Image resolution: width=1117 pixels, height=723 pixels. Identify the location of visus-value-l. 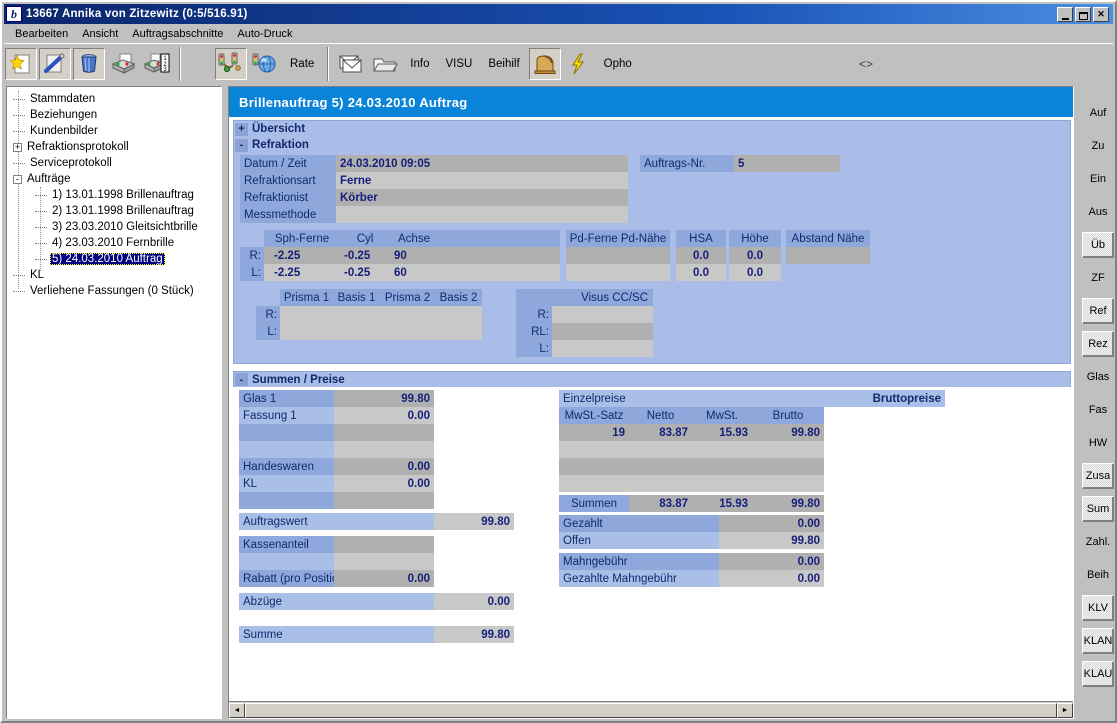
(602, 348).